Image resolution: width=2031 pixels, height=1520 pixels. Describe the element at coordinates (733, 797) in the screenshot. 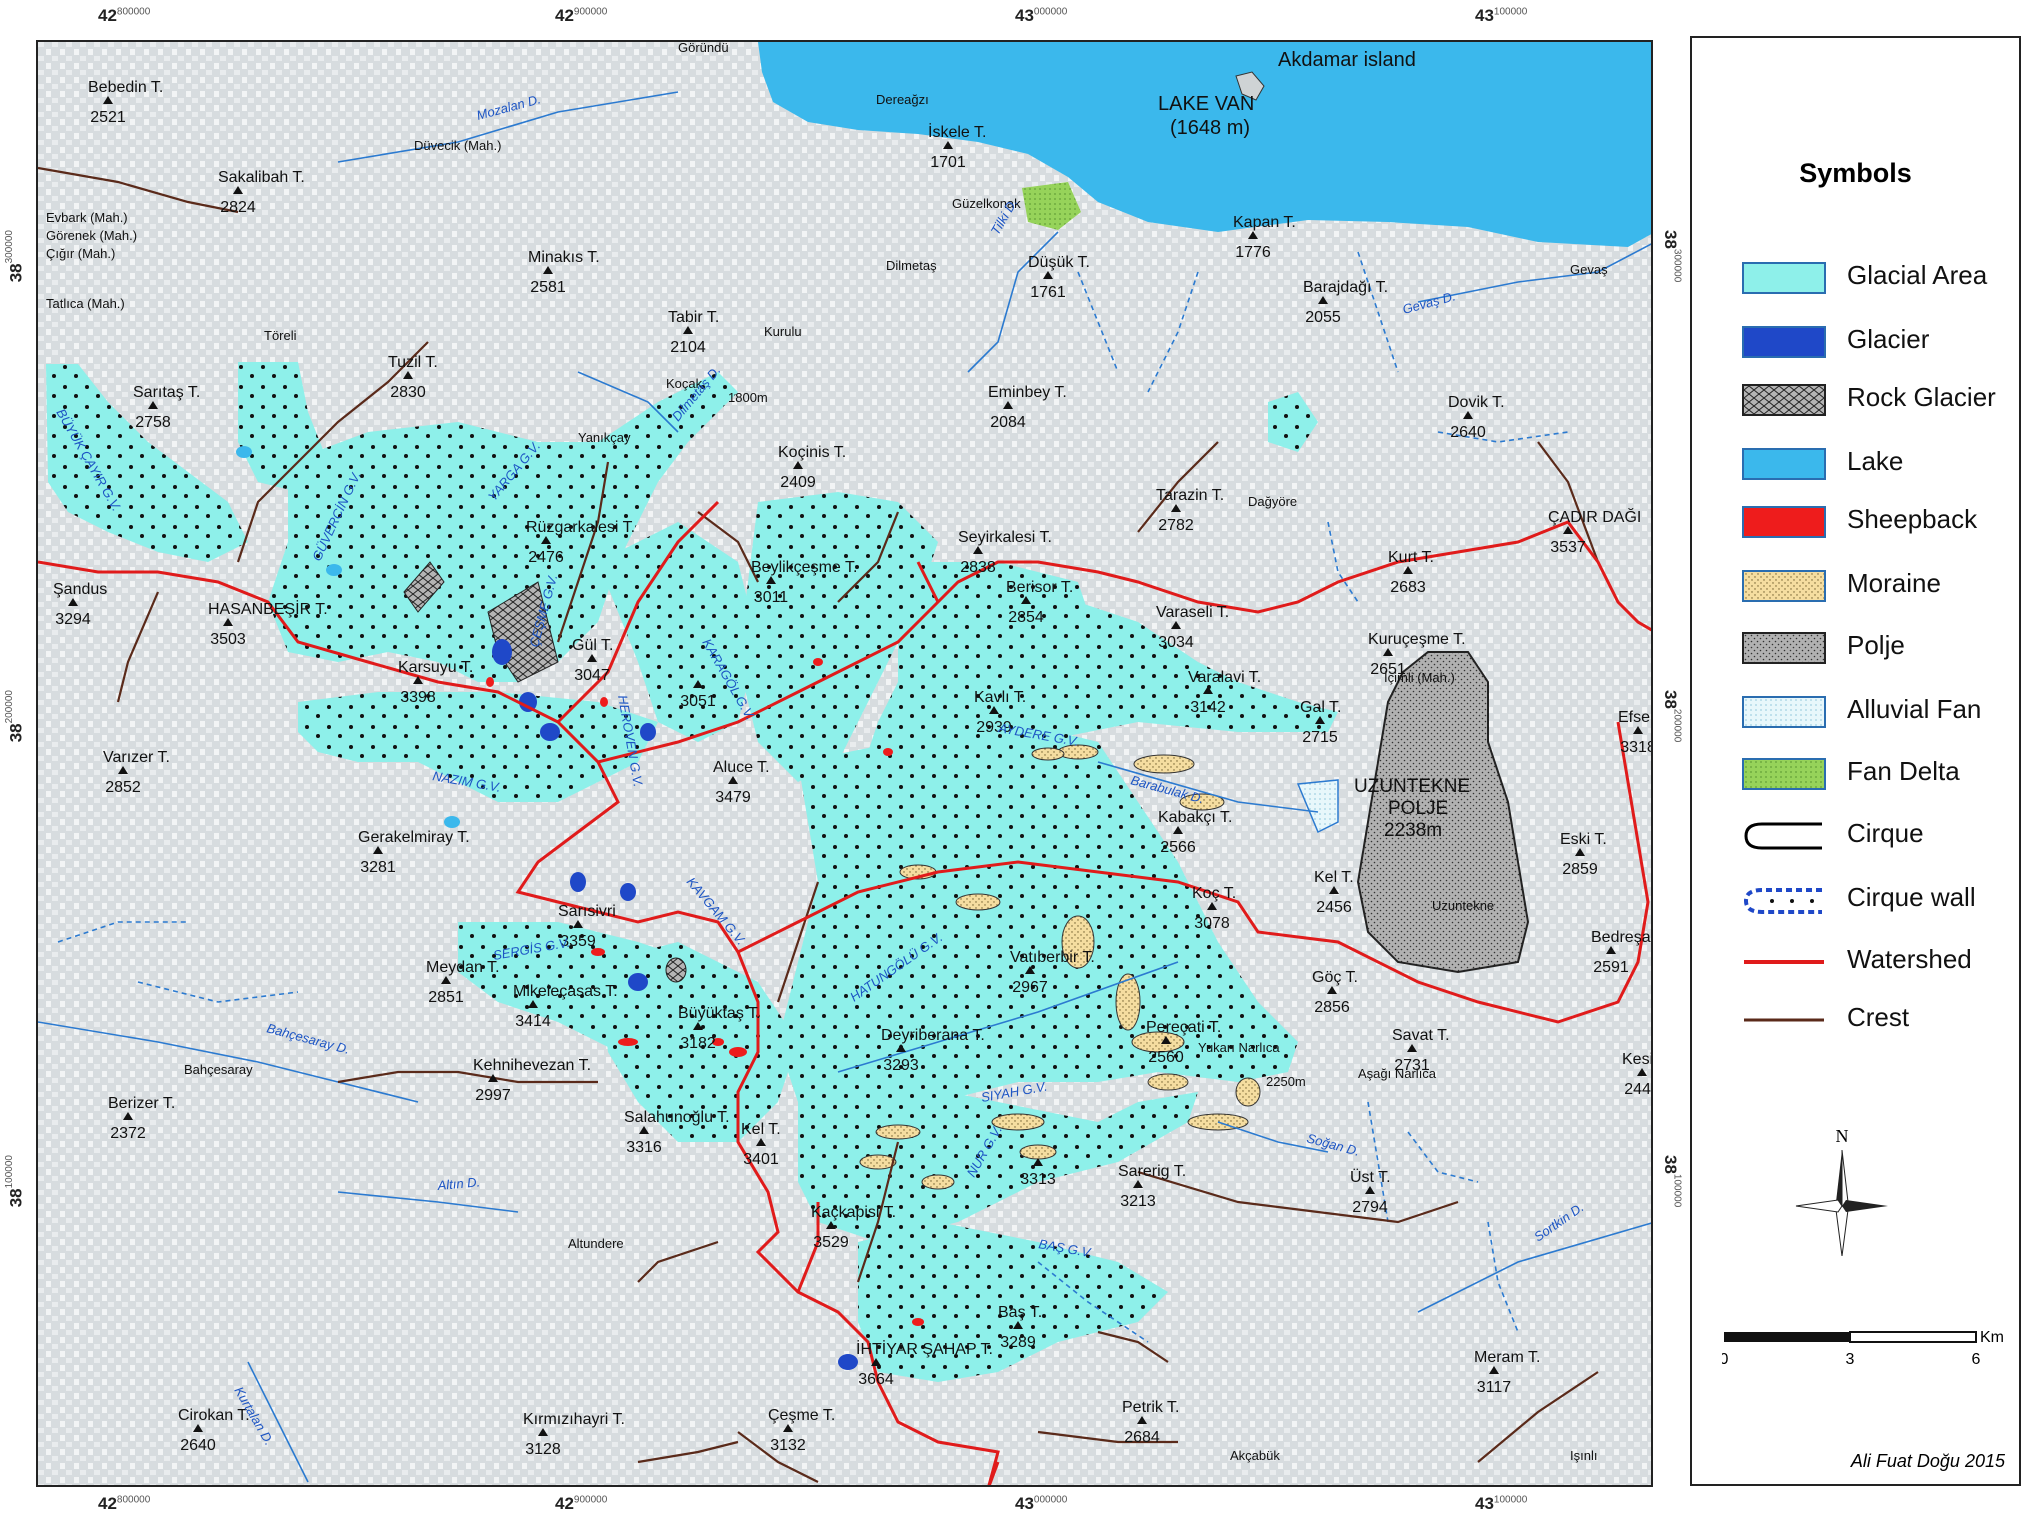

I see `peak-elevation: 3479` at that location.